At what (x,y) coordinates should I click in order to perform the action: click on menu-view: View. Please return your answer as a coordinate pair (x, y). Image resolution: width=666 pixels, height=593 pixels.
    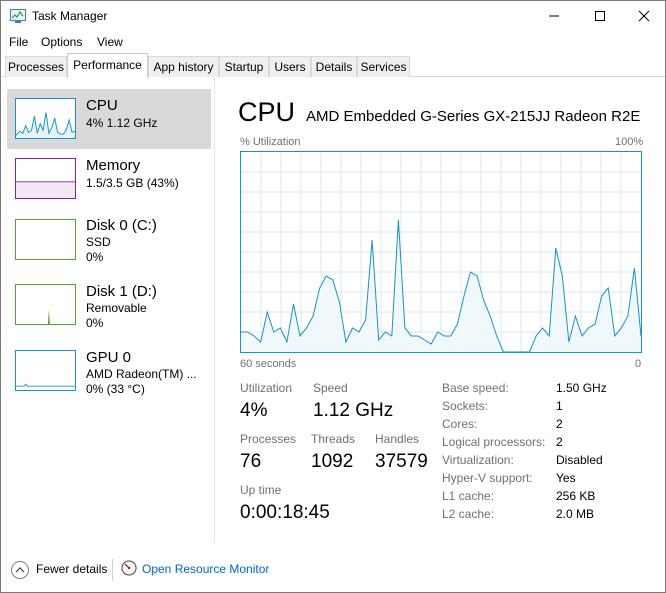
    Looking at the image, I should click on (110, 42).